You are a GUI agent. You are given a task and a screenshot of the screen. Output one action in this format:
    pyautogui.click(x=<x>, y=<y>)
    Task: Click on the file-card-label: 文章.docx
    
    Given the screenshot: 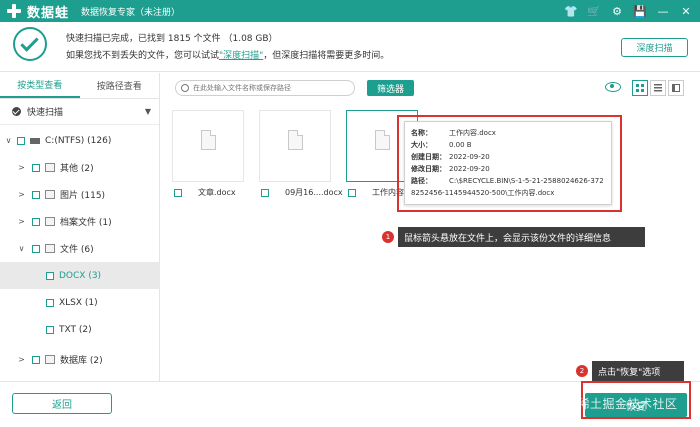 What is the action you would take?
    pyautogui.click(x=205, y=192)
    